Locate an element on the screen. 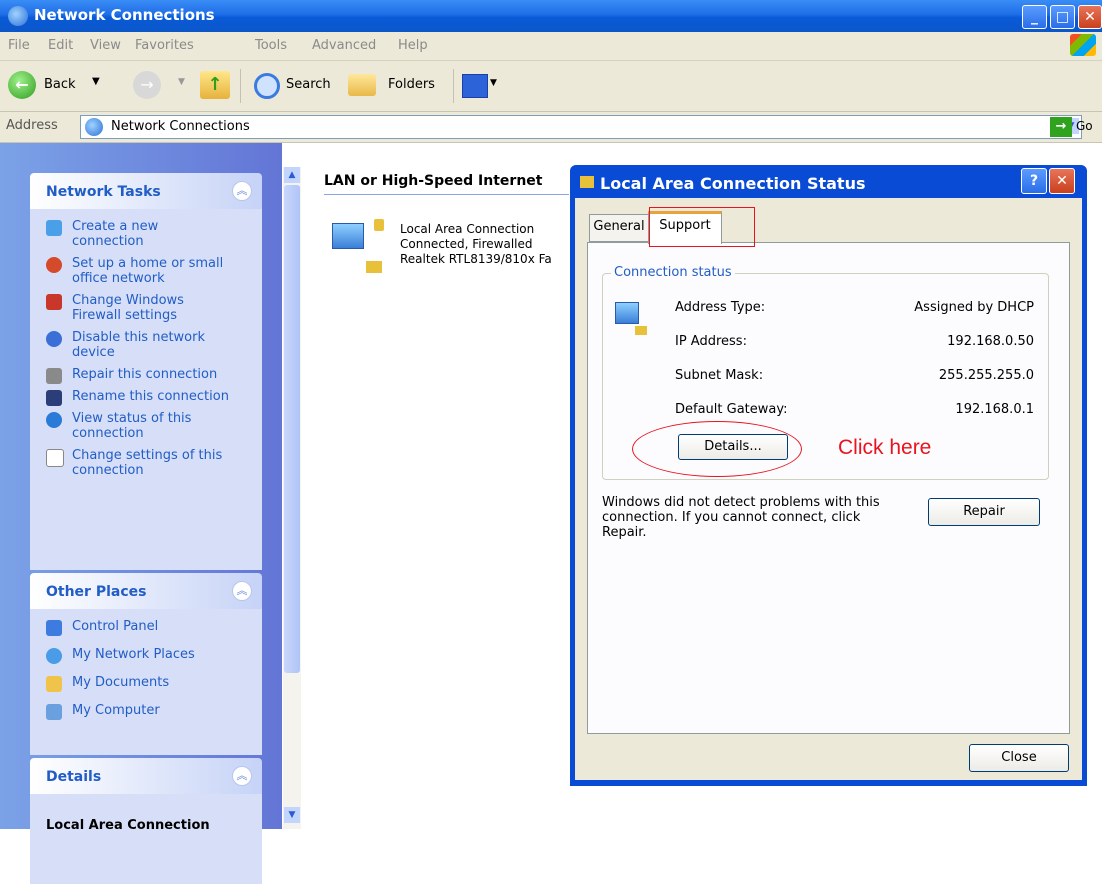  views-button: ▼ is located at coordinates (487, 86).